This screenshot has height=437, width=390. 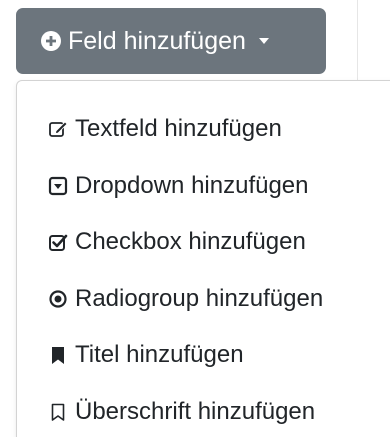 I want to click on dot-circle-icon, so click(x=58, y=299).